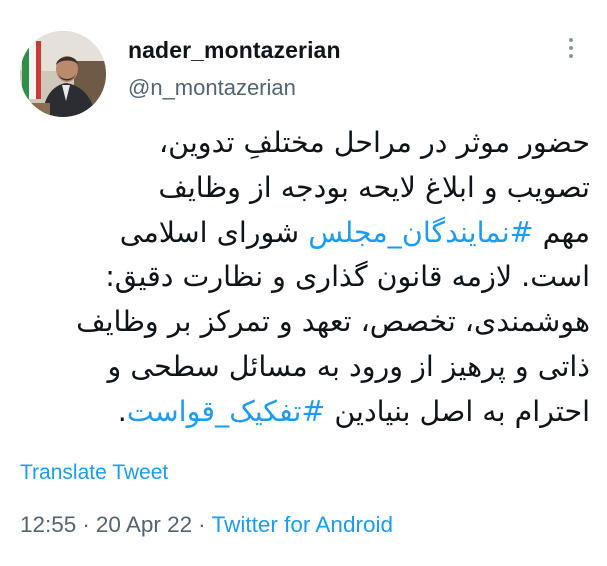  I want to click on tweet-text-line: است. لازمه قانون گذاری و نظارت دقیق:, so click(305, 277).